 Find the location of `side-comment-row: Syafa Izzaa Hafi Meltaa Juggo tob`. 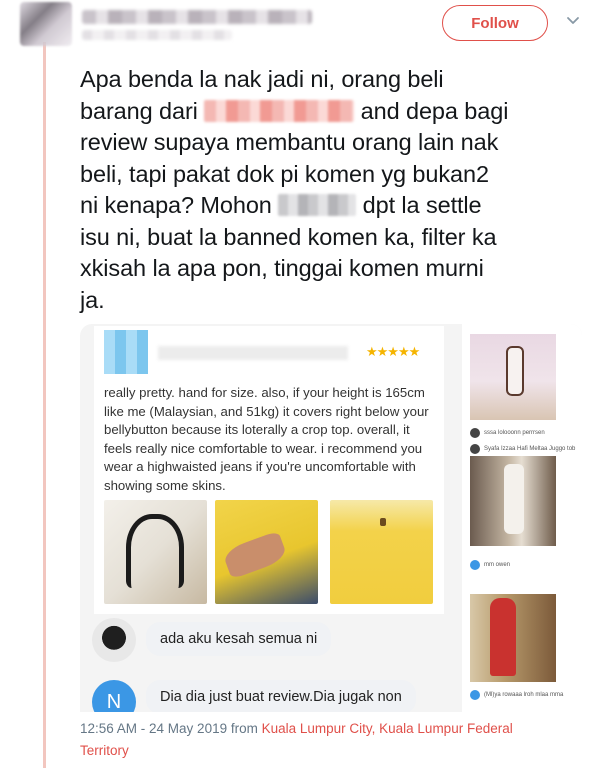

side-comment-row: Syafa Izzaa Hafi Meltaa Juggo tob is located at coordinates (522, 449).